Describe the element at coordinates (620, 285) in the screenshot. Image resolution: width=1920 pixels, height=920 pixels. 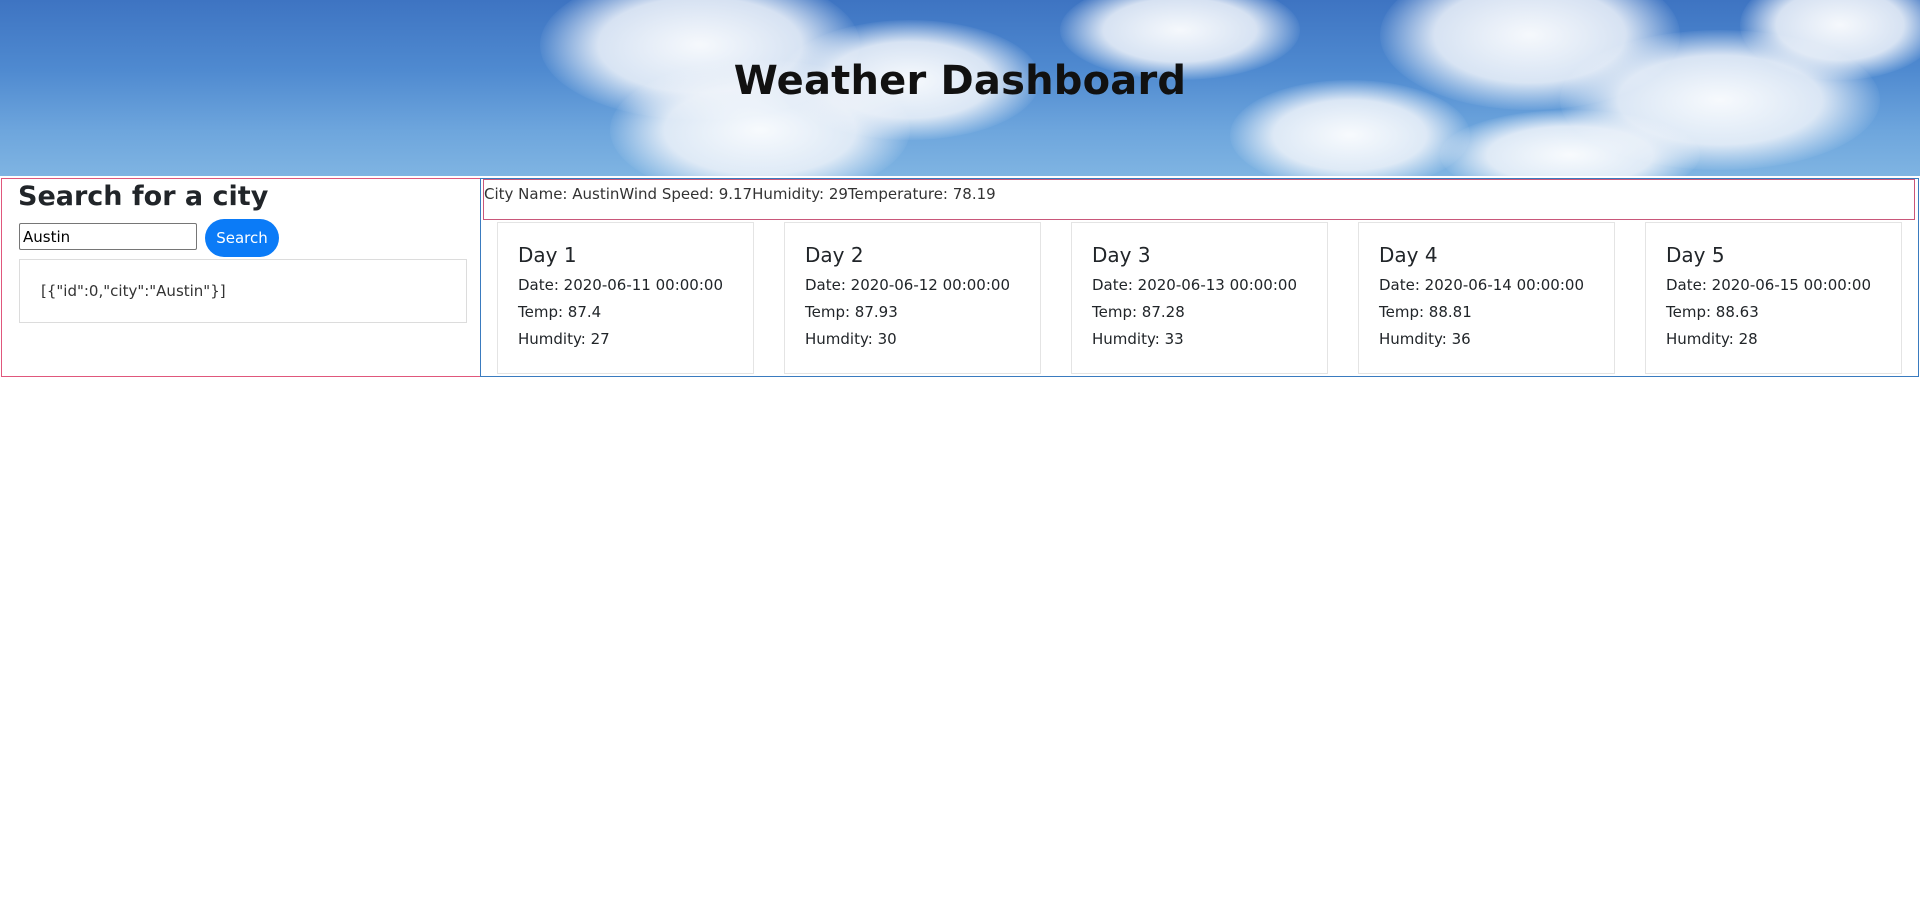
I see `forecast-date: Date: 2020-06-11 00:00:00` at that location.